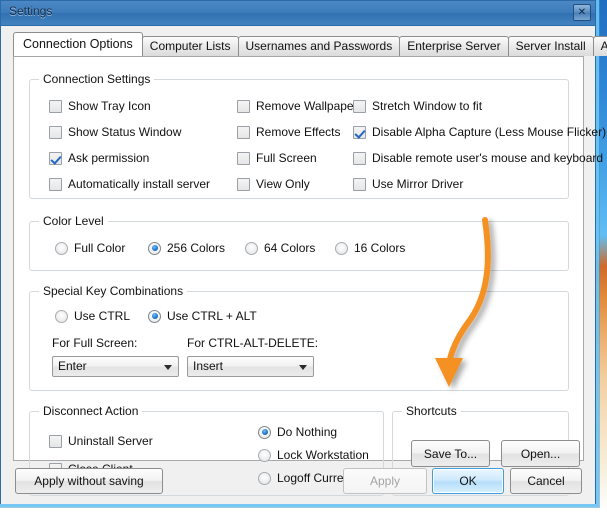 The width and height of the screenshot is (607, 512). Describe the element at coordinates (72, 366) in the screenshot. I see `dropdown-value: Enter` at that location.